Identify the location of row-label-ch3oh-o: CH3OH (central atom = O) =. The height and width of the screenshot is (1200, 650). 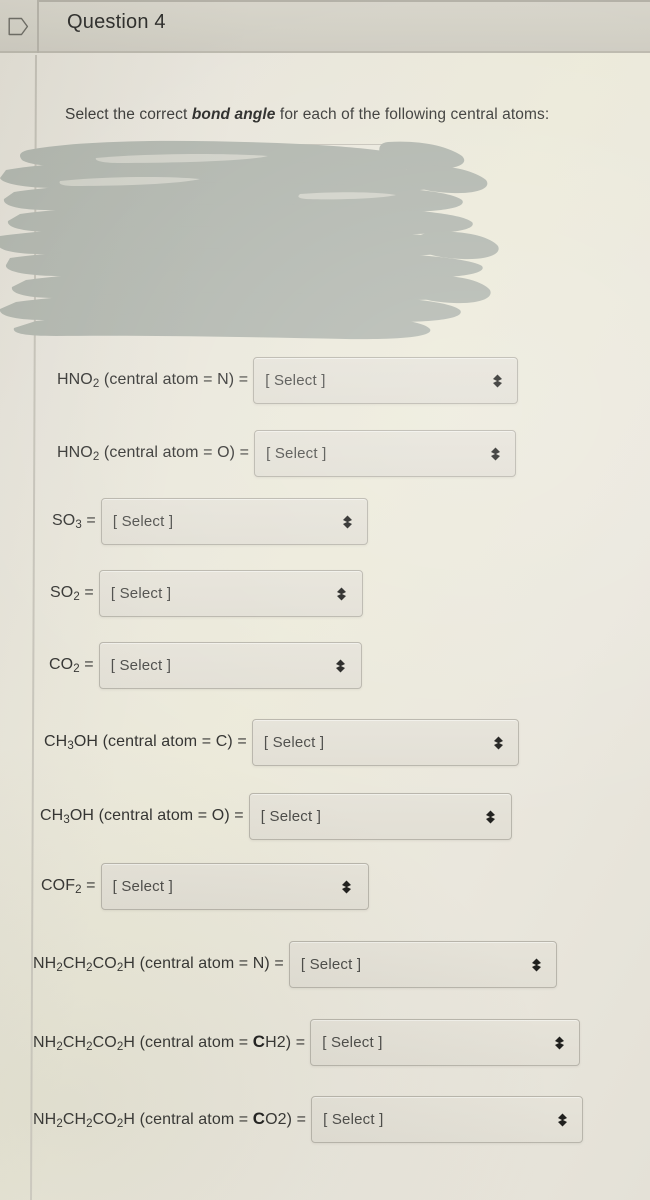
(142, 816).